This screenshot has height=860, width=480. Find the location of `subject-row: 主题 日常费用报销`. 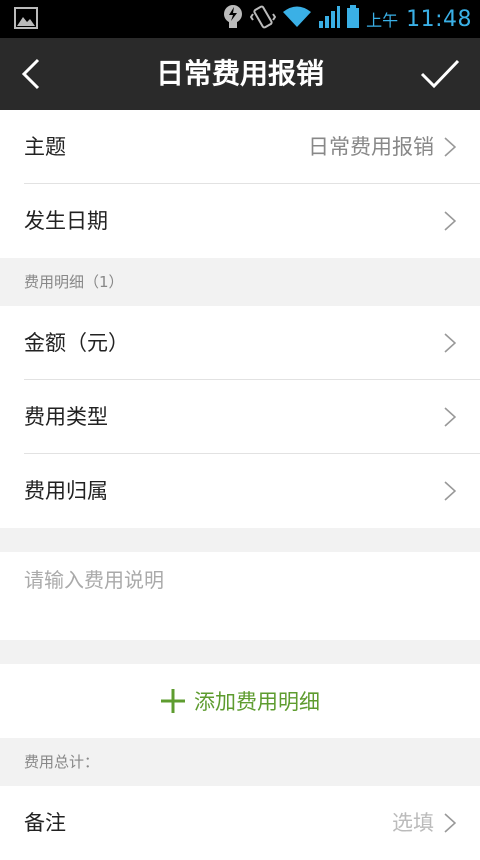

subject-row: 主题 日常费用报销 is located at coordinates (240, 147).